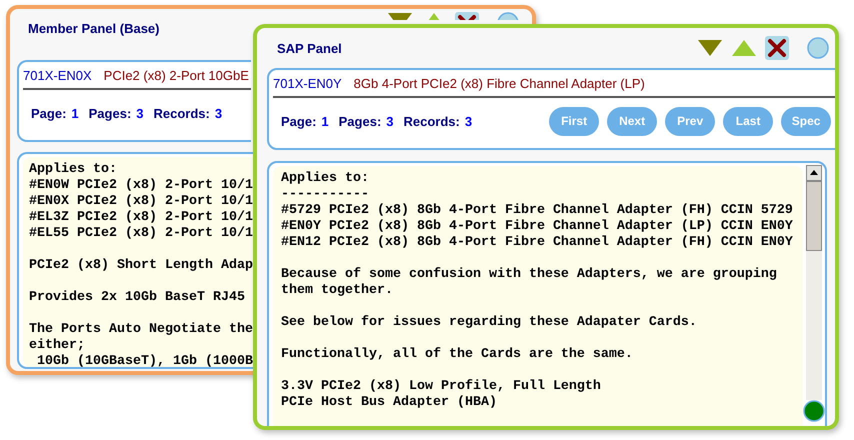 The image size is (854, 440). Describe the element at coordinates (814, 173) in the screenshot. I see `scroll-up-icon` at that location.